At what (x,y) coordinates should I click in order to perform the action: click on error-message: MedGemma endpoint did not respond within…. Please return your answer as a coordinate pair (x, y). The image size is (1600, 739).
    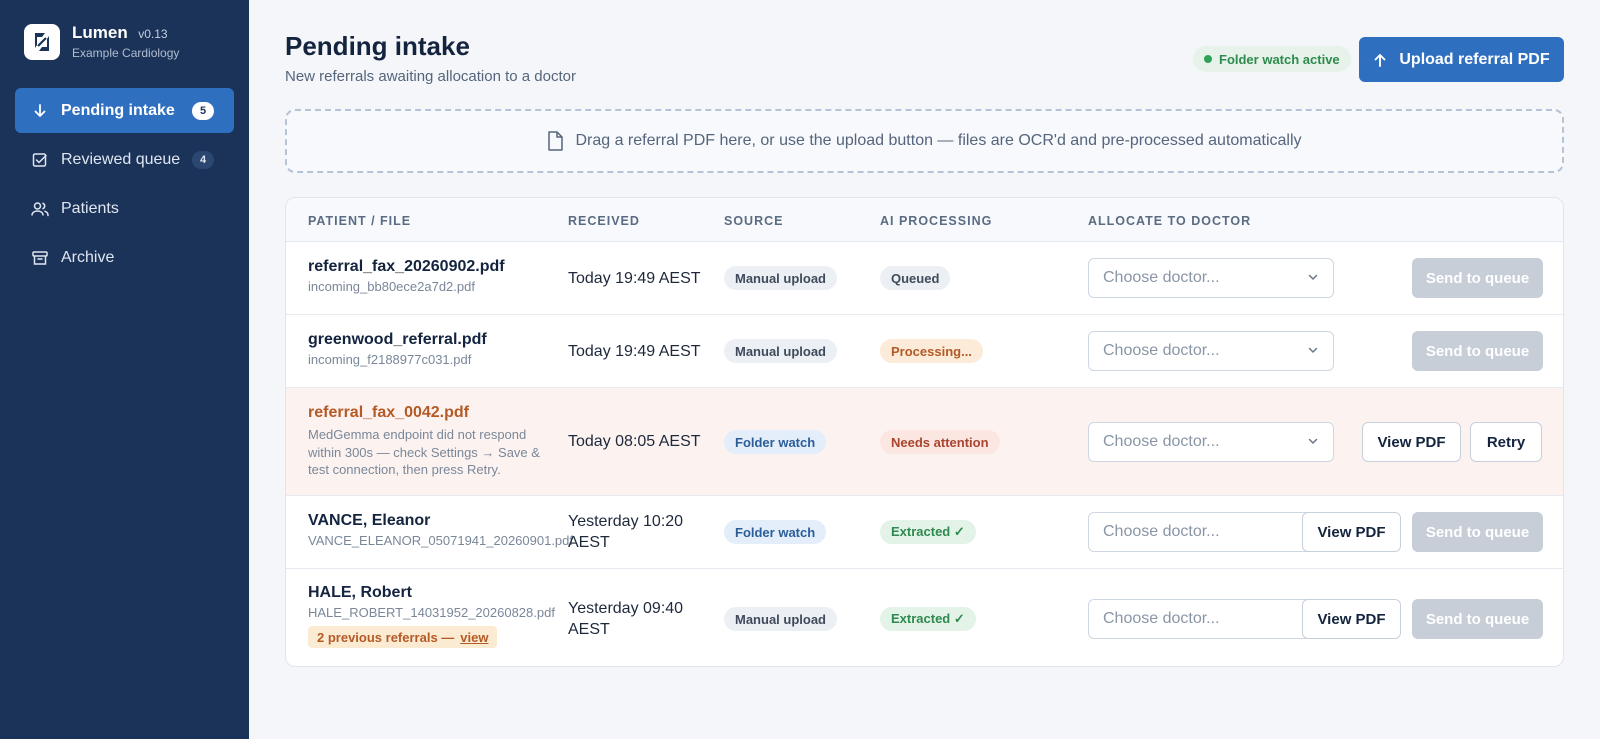
    Looking at the image, I should click on (424, 452).